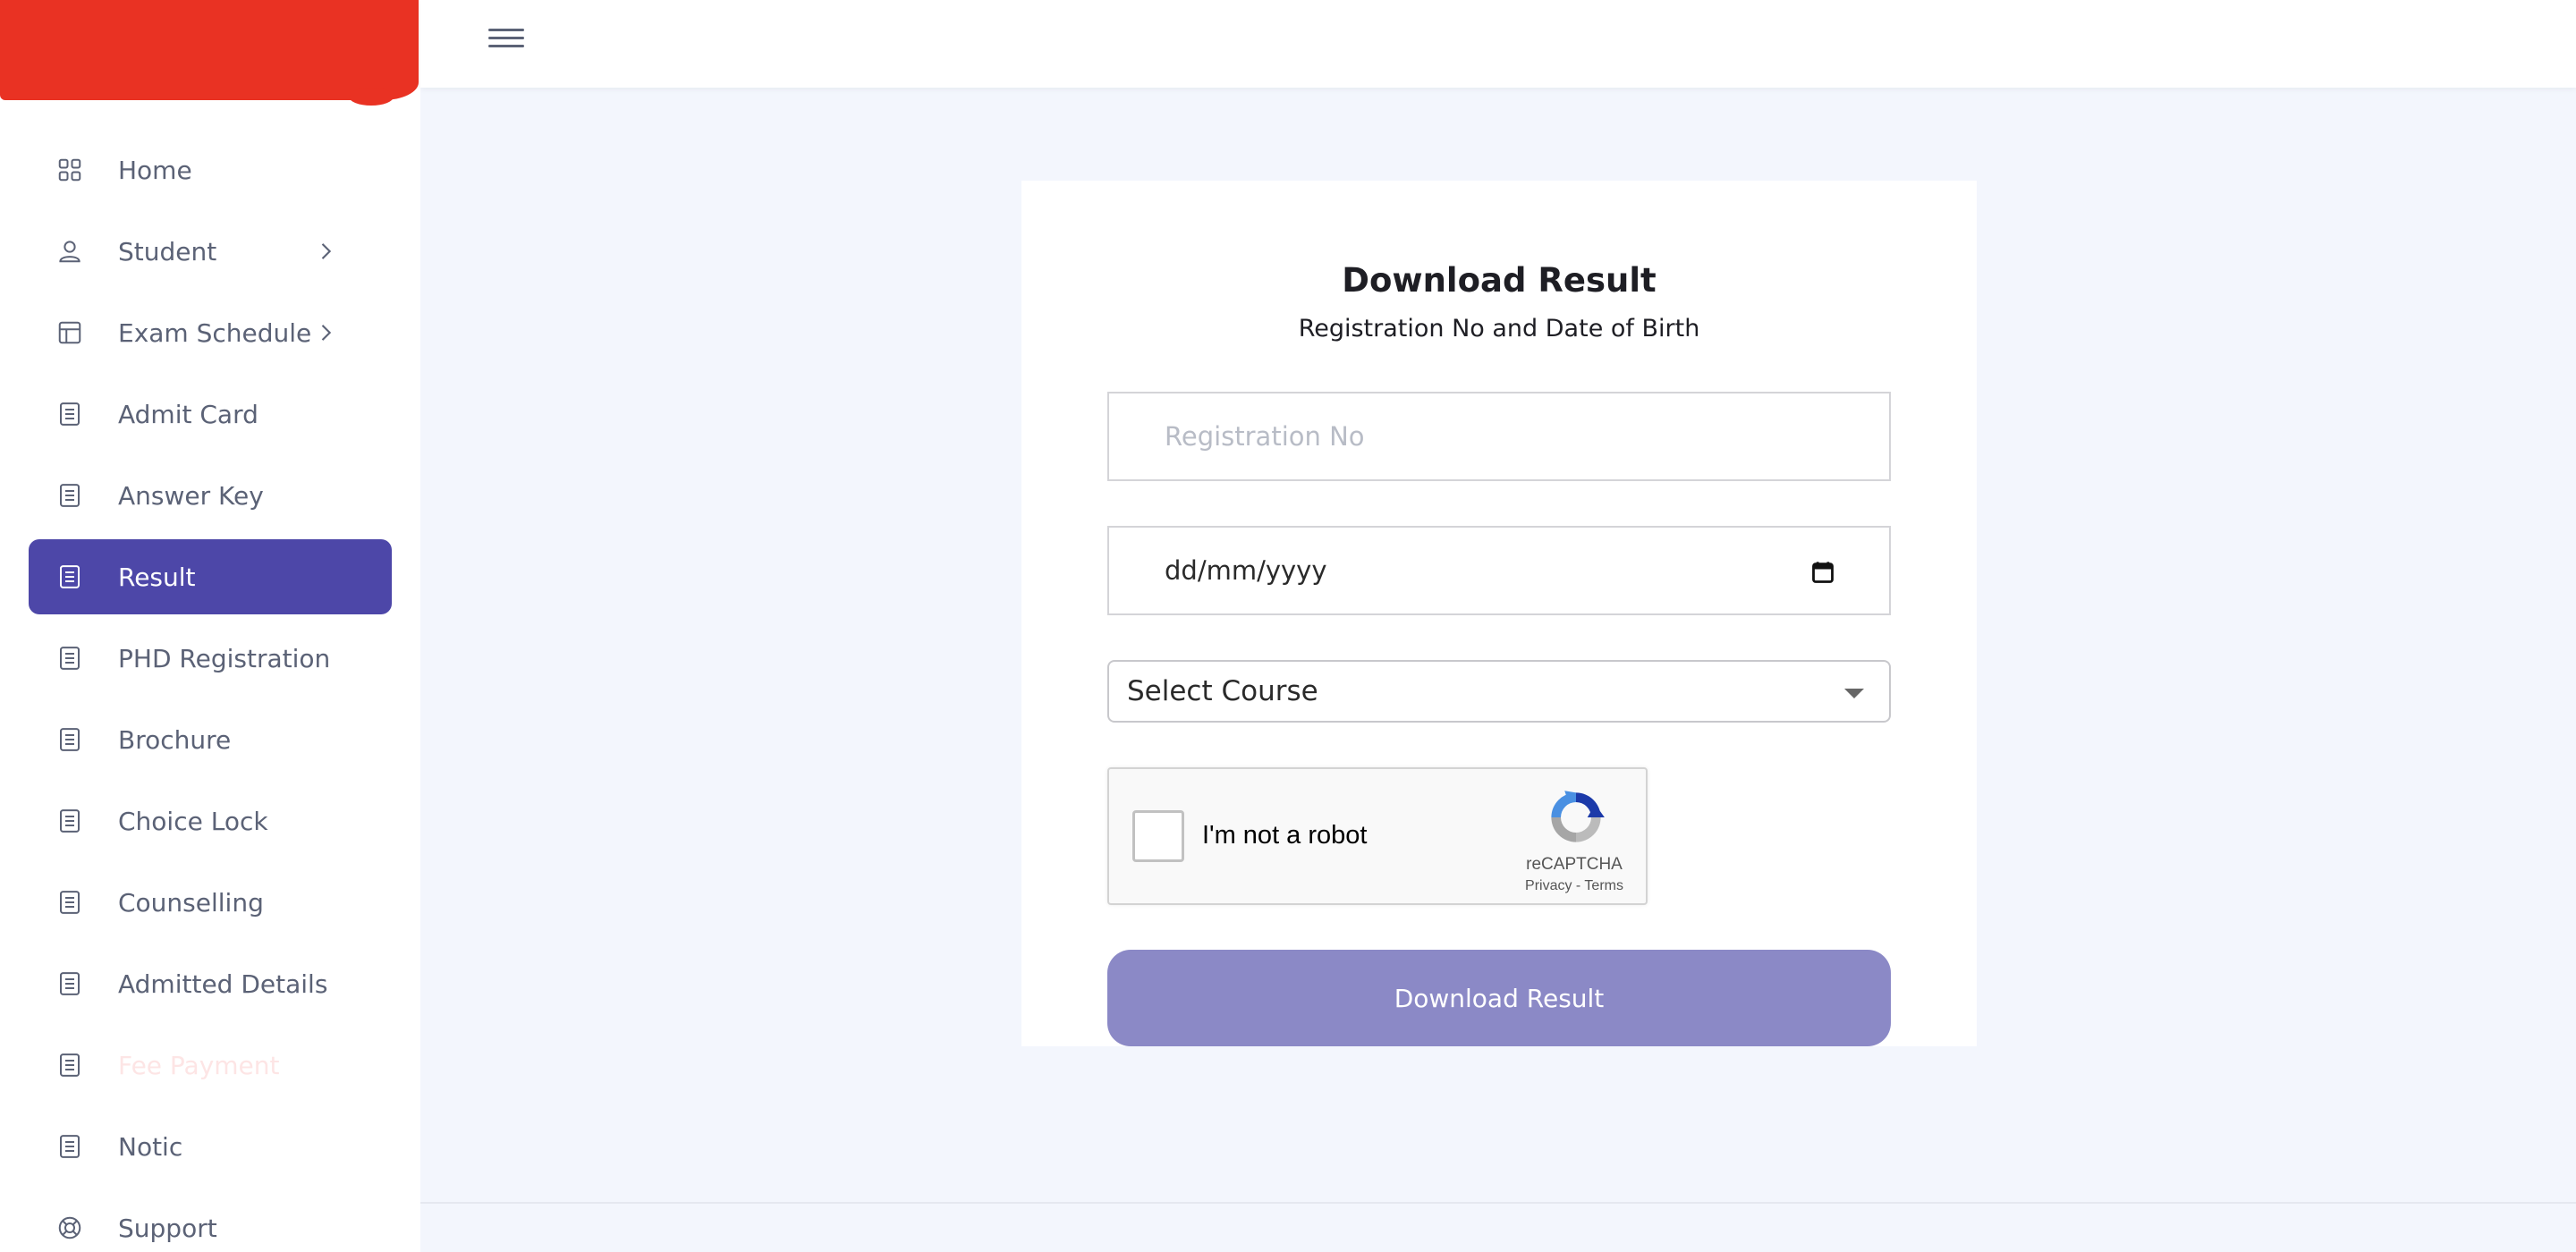 This screenshot has width=2576, height=1252. I want to click on sidebar-item-home: Home, so click(210, 169).